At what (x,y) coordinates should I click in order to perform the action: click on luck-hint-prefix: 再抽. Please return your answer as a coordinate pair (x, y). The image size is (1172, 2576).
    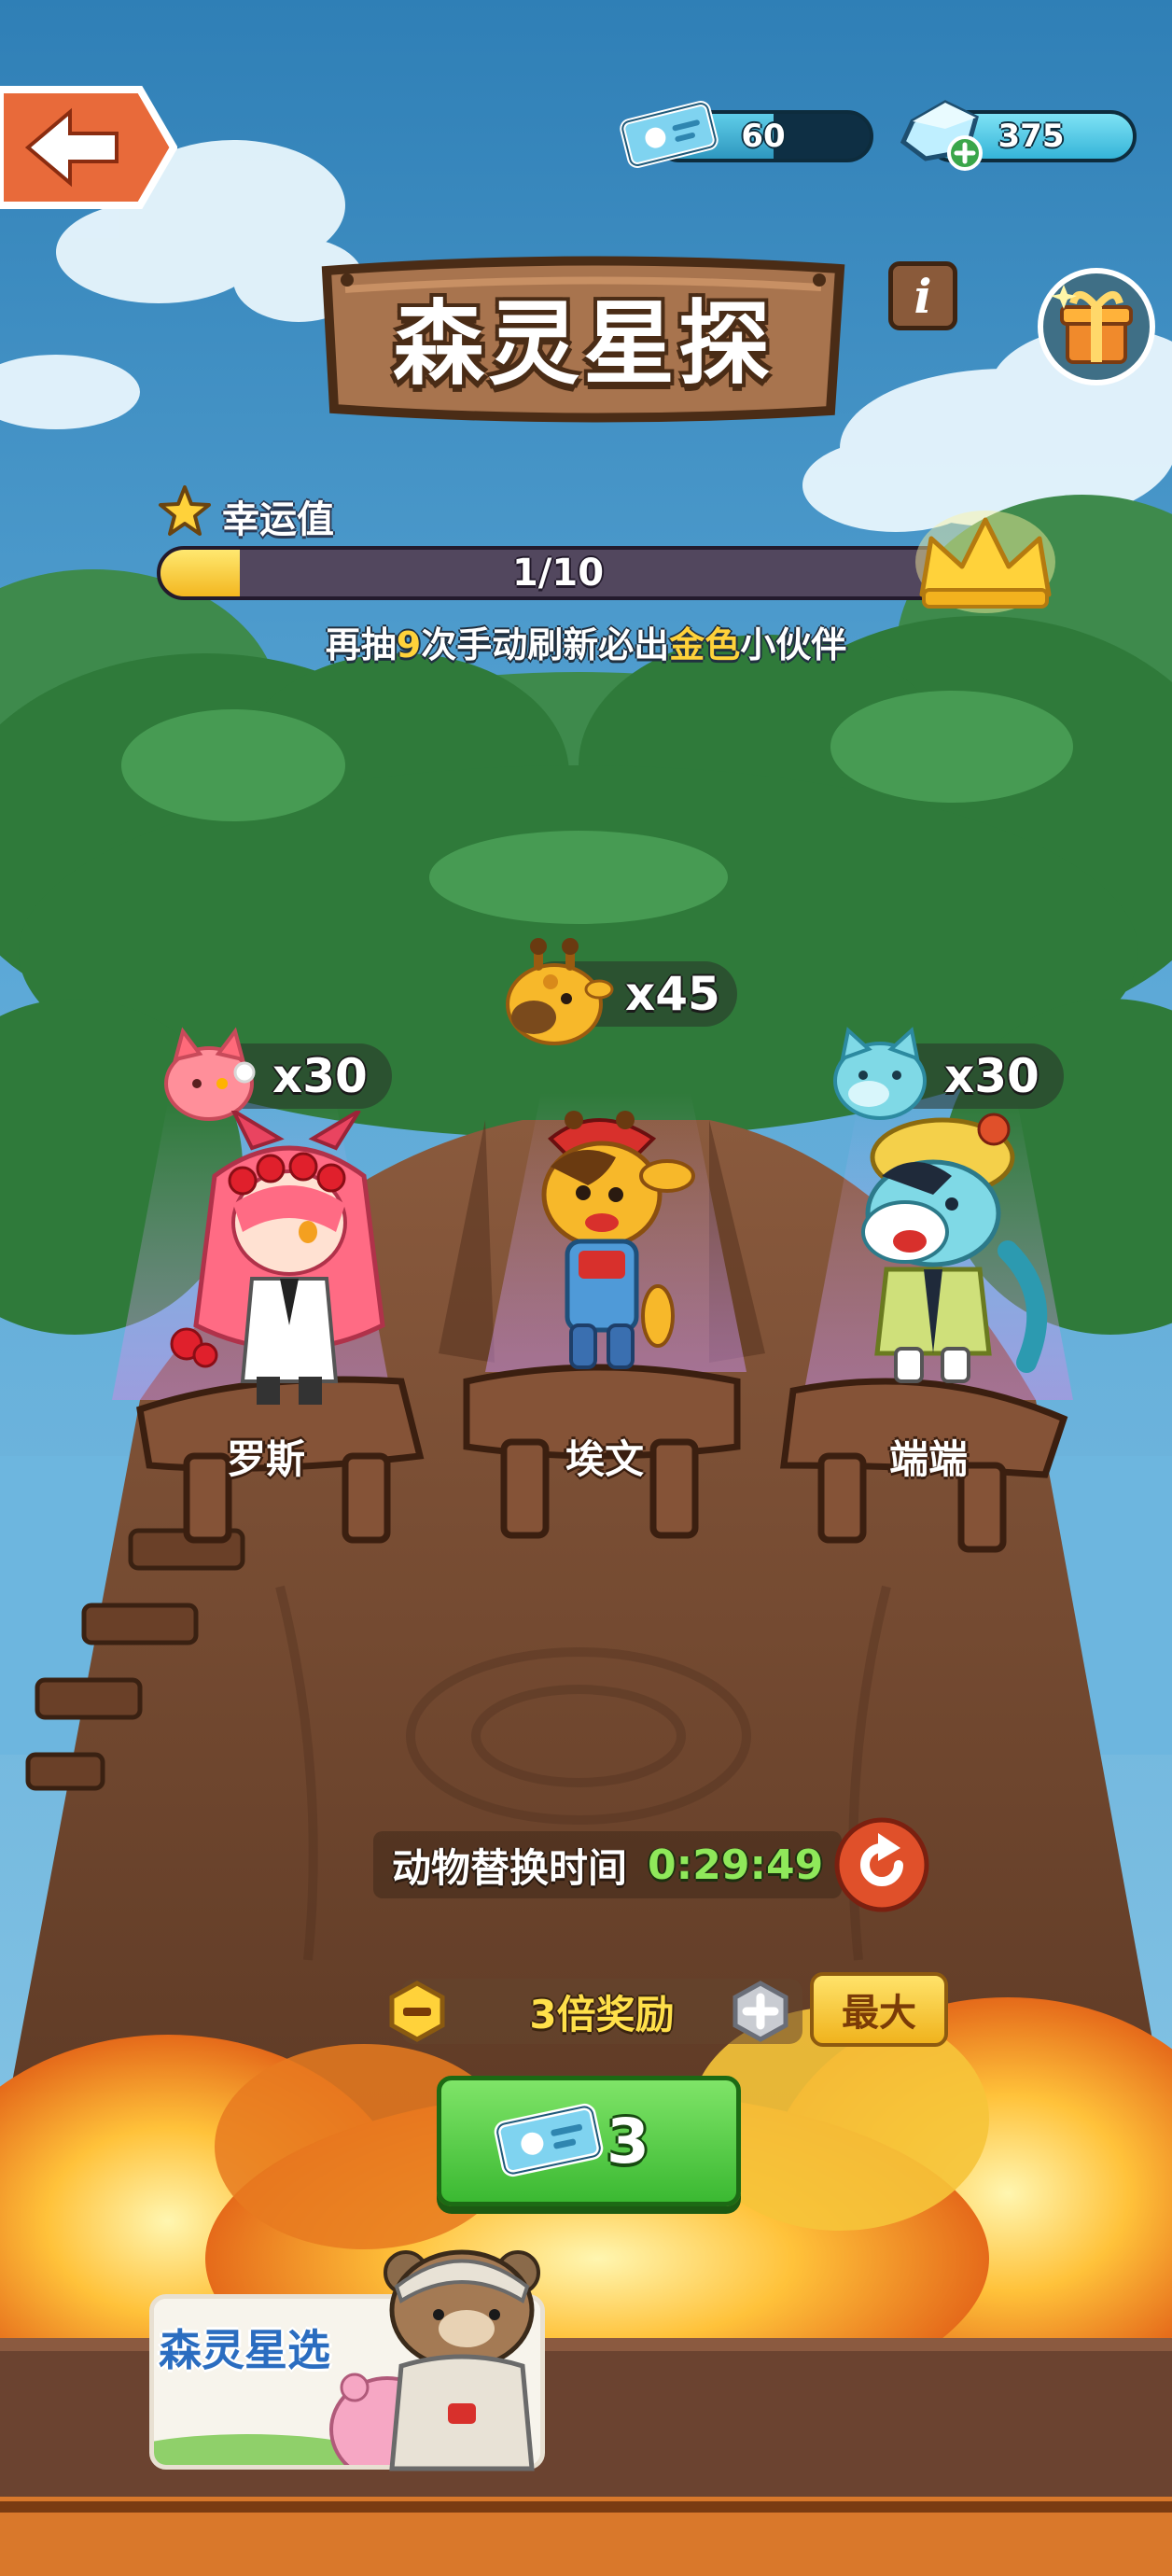
    Looking at the image, I should click on (361, 644).